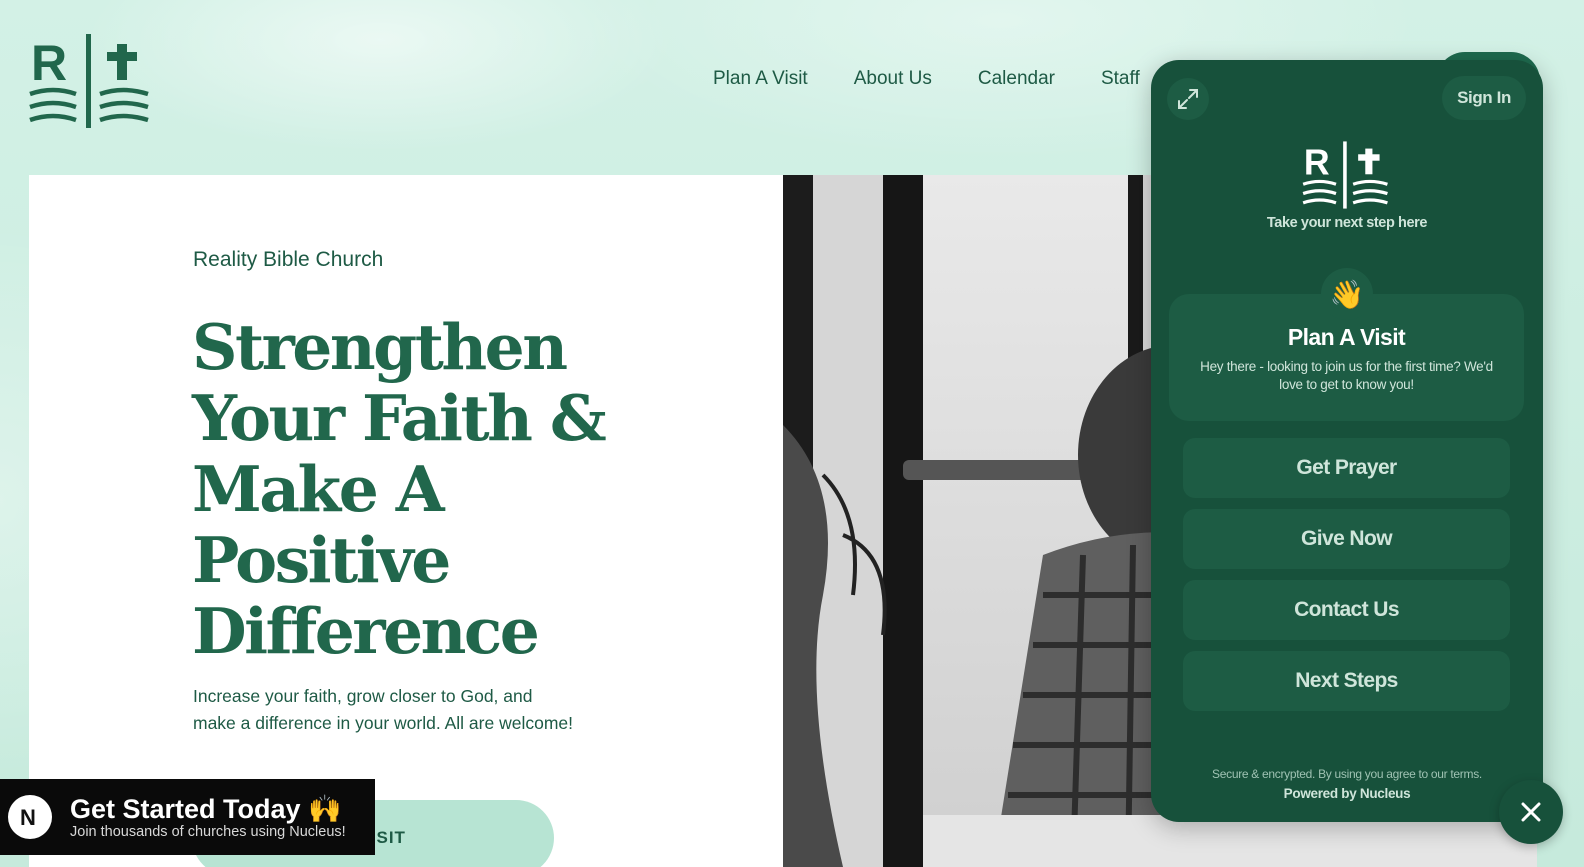 The image size is (1584, 867). What do you see at coordinates (206, 808) in the screenshot?
I see `promo-title: Get Started Today 🙌` at bounding box center [206, 808].